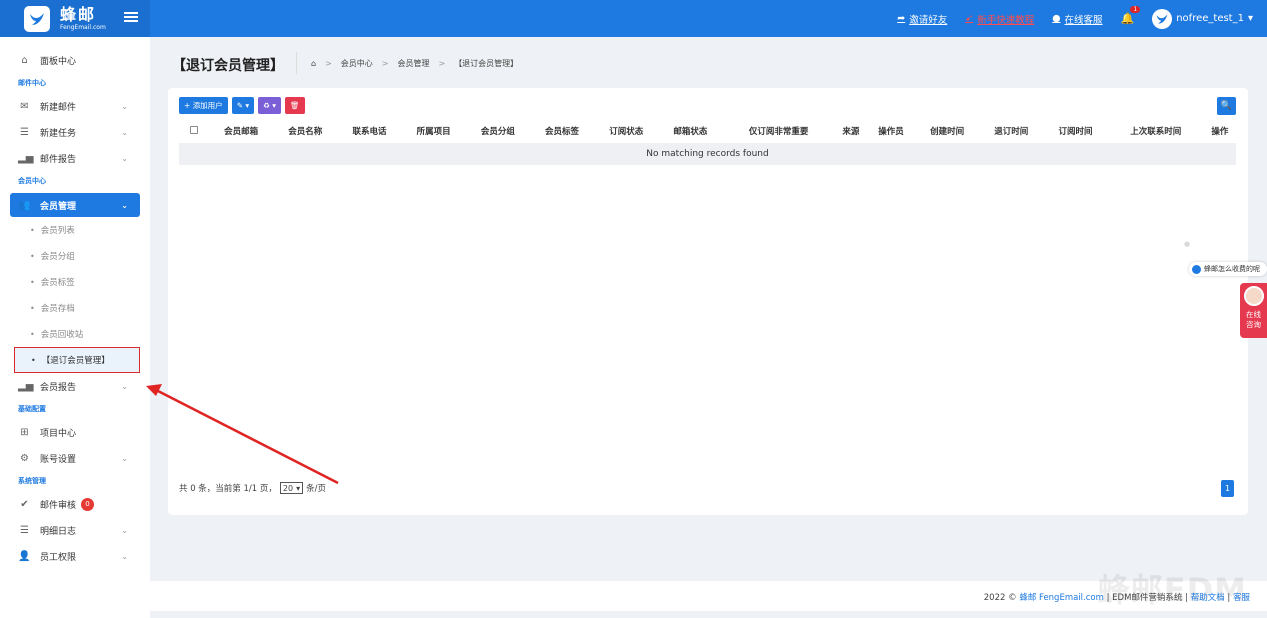  What do you see at coordinates (305, 131) in the screenshot?
I see `col-name: 会员名称` at bounding box center [305, 131].